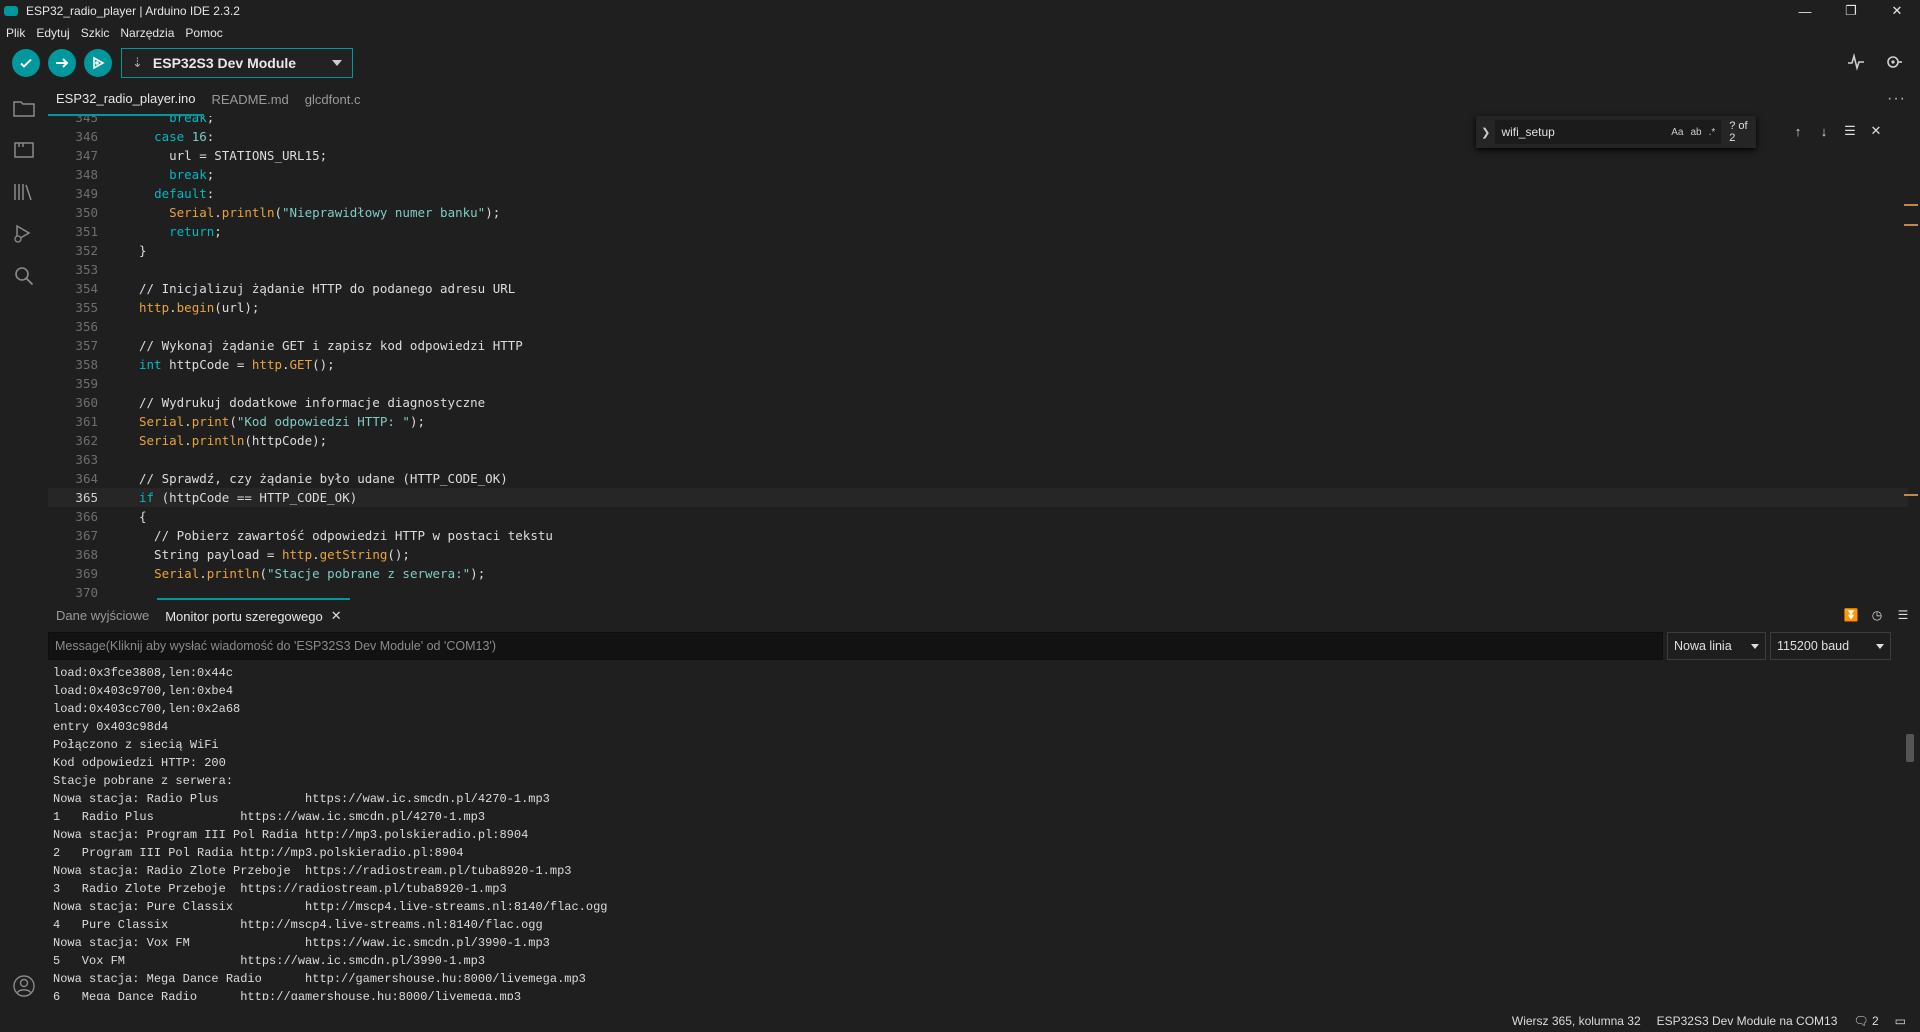 This screenshot has width=1920, height=1032. What do you see at coordinates (86, 326) in the screenshot?
I see `code-line: 356` at bounding box center [86, 326].